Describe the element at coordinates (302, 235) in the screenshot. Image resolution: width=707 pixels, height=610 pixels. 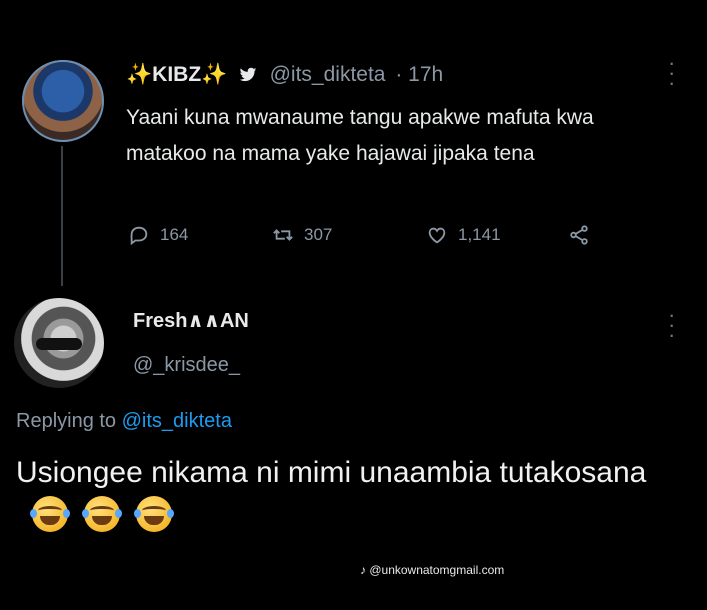
I see `retweet-button: 307` at that location.